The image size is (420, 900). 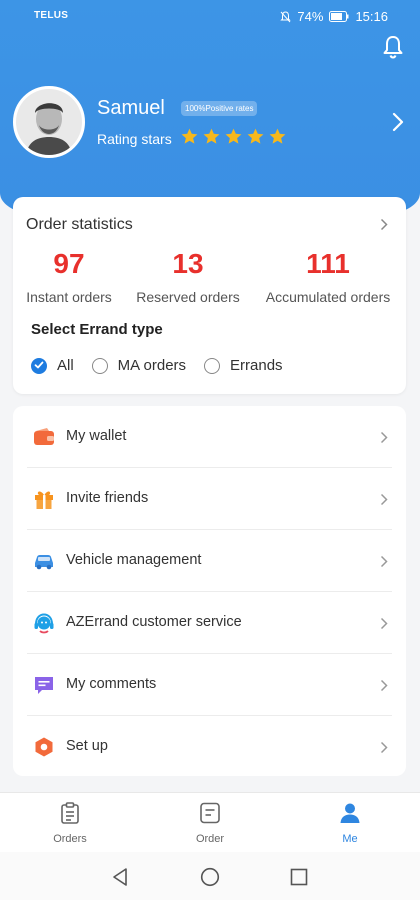 I want to click on errand-type-options: All MA orders Errands, so click(x=166, y=365).